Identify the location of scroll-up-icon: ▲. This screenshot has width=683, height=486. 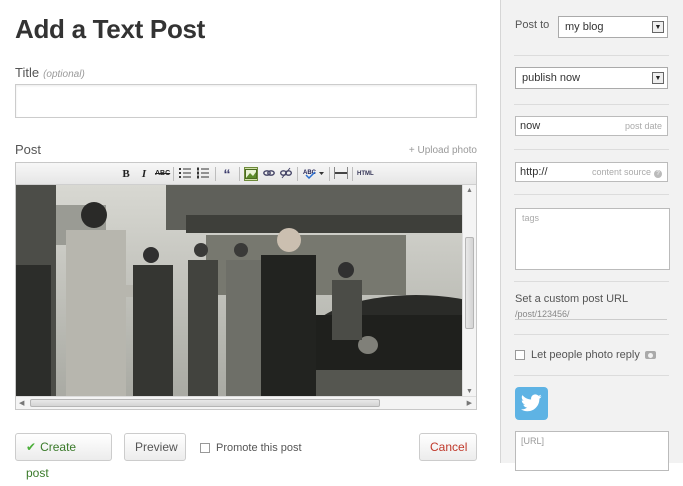
(469, 190).